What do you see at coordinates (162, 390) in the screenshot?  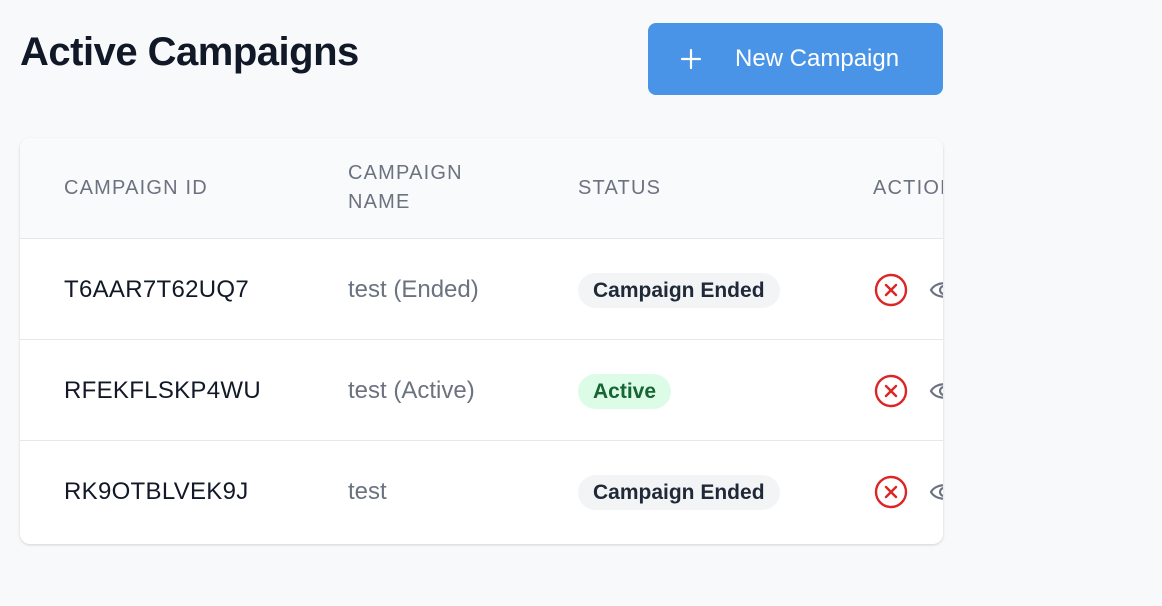 I see `campaign-id-cell: RFEKFLSKP4WU` at bounding box center [162, 390].